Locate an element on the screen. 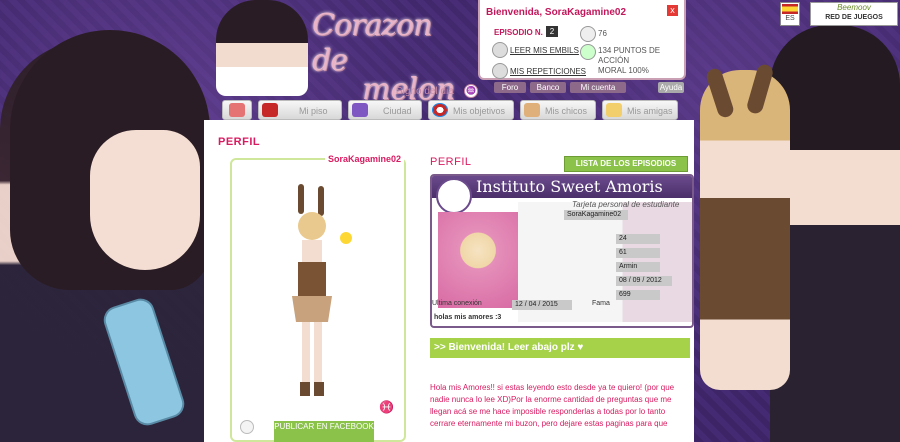 The width and height of the screenshot is (900, 442). avatar-image is located at coordinates (312, 290).